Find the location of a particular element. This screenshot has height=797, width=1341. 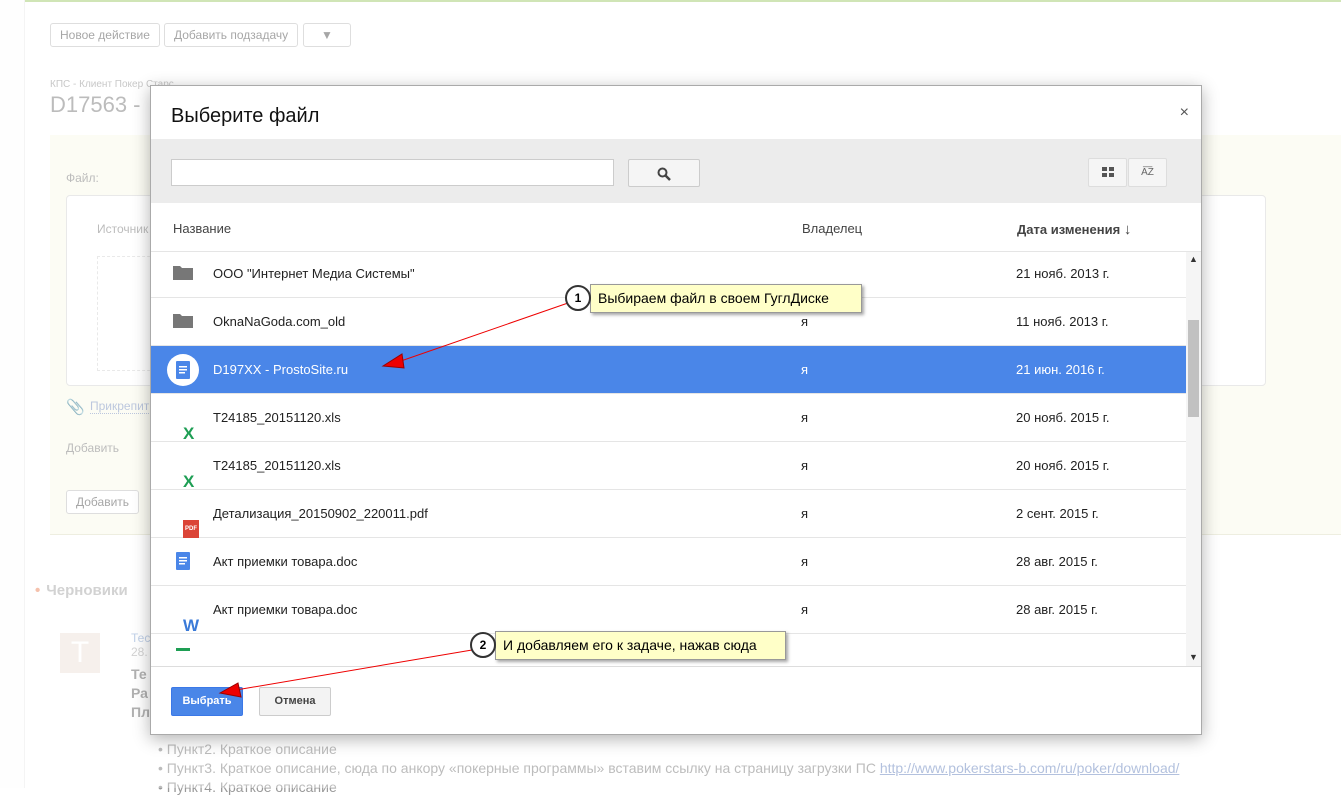

dialog-title: Выберите файл is located at coordinates (245, 116).